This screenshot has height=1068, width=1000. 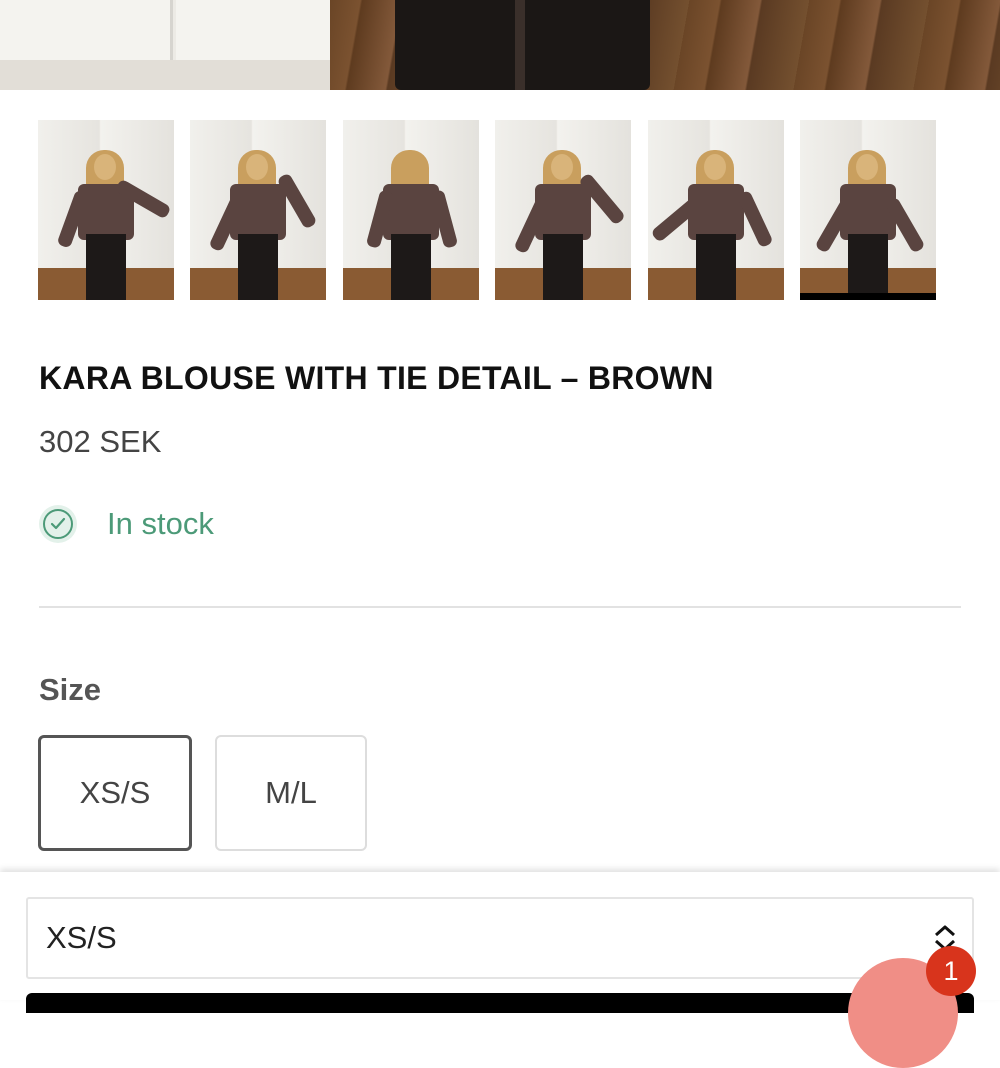 What do you see at coordinates (291, 793) in the screenshot?
I see `size-option-m-l: M/L` at bounding box center [291, 793].